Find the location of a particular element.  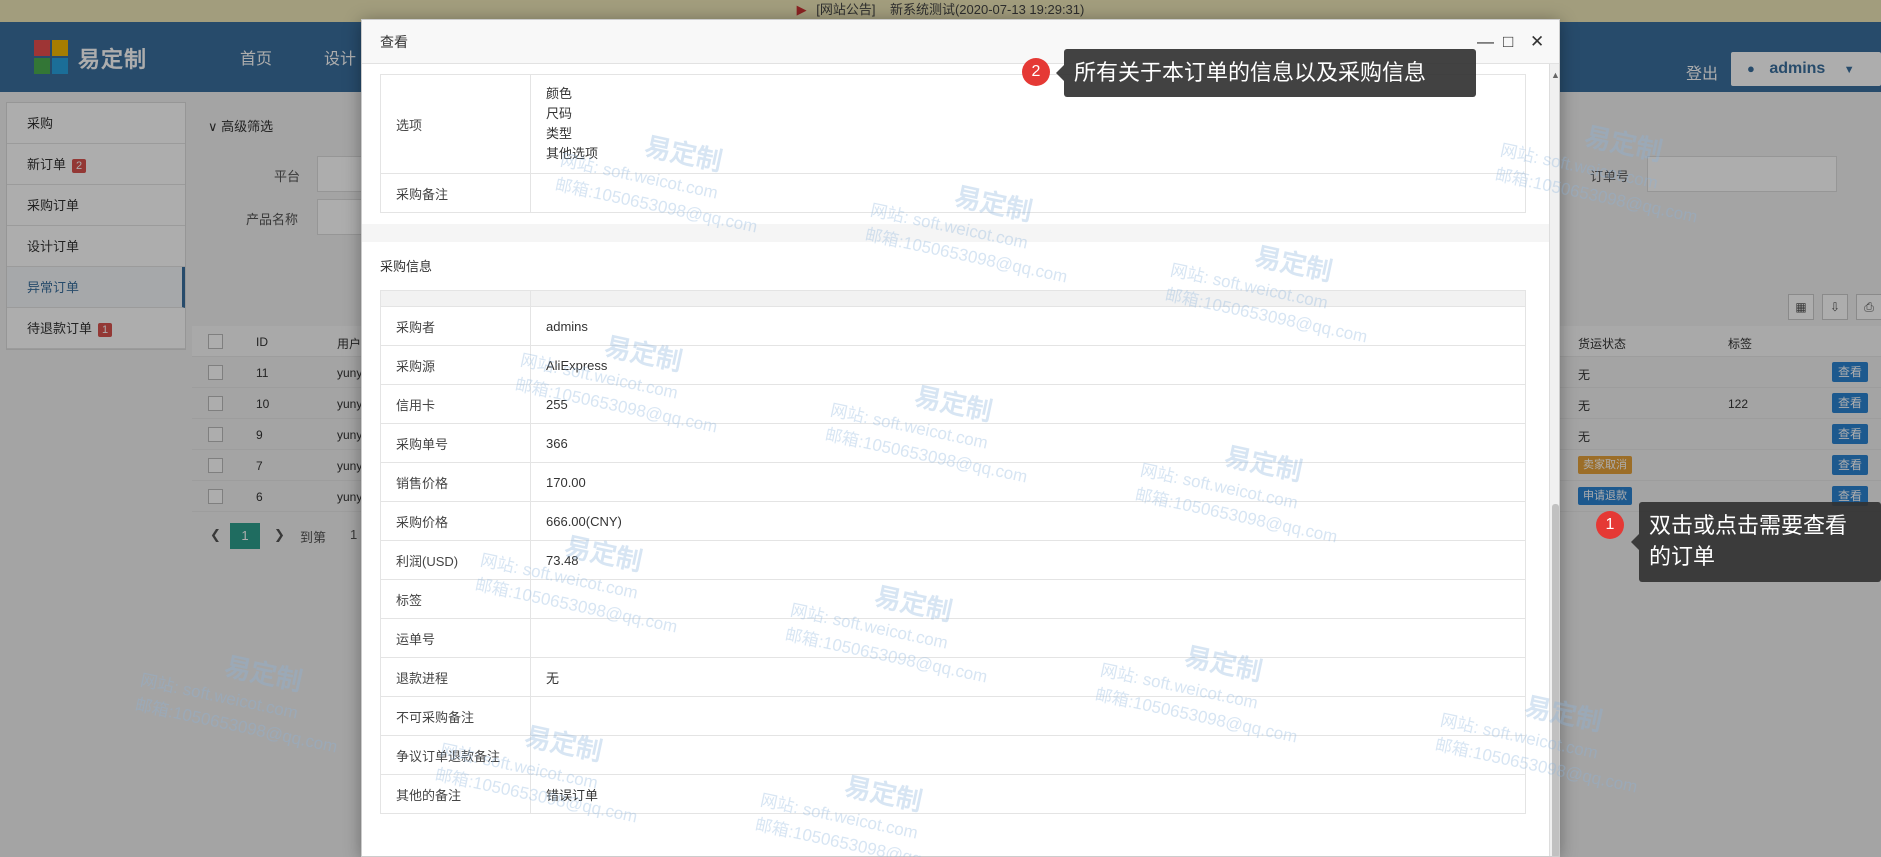

info-row: 信用卡 255 is located at coordinates (953, 404).